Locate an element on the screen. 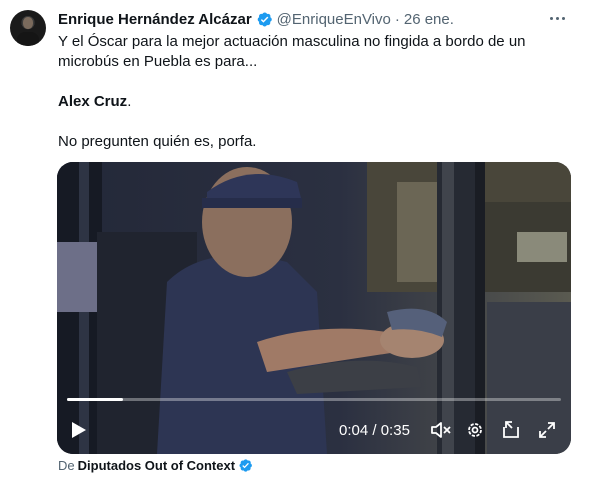  source-account: Diputados Out of Context is located at coordinates (156, 465).